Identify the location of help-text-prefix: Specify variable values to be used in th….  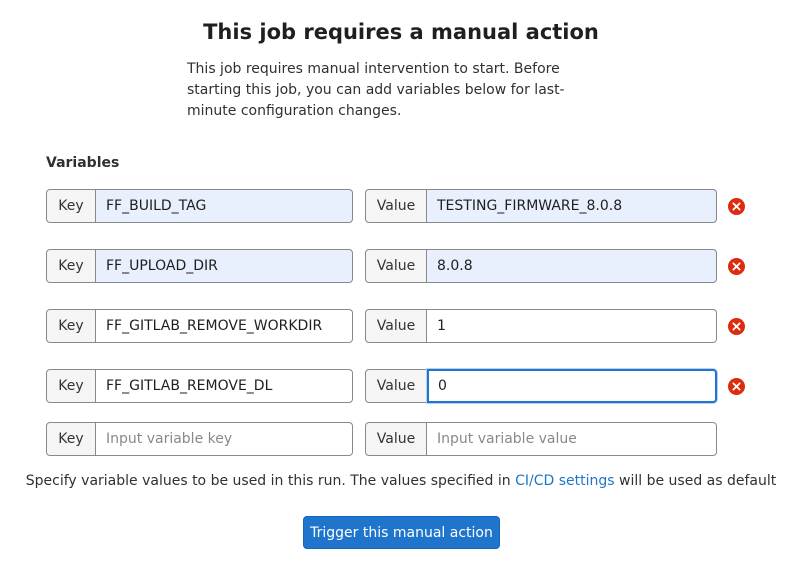
(270, 481).